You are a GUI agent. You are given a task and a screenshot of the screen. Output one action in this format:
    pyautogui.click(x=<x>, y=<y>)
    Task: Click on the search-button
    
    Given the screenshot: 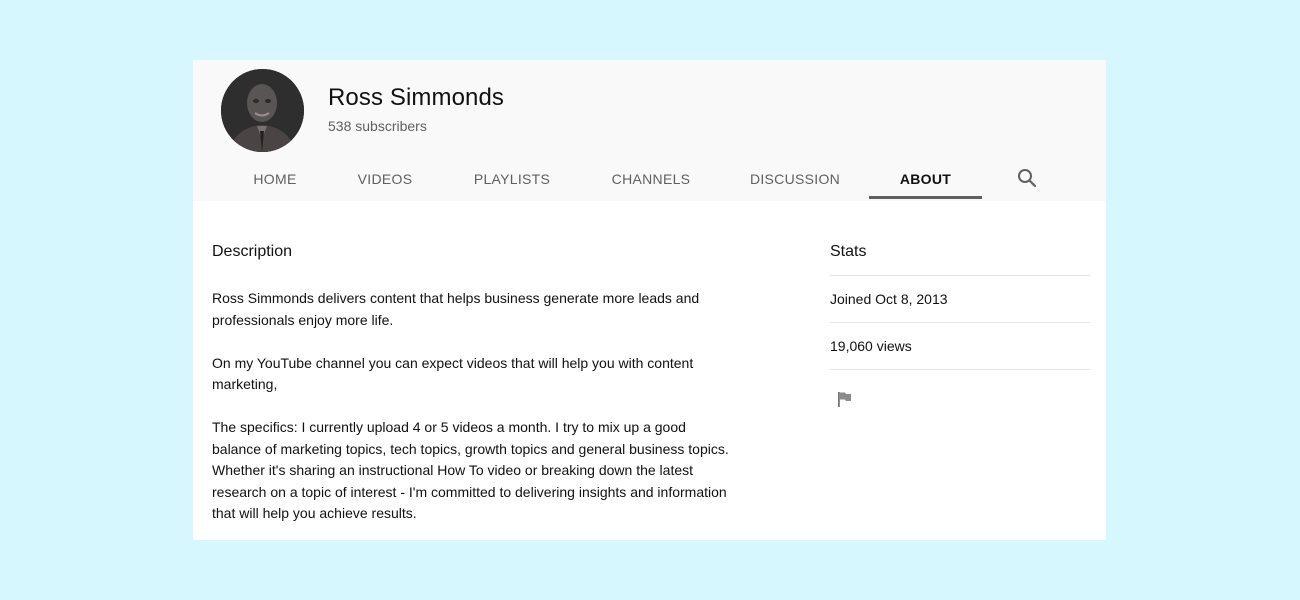 What is the action you would take?
    pyautogui.click(x=1027, y=178)
    